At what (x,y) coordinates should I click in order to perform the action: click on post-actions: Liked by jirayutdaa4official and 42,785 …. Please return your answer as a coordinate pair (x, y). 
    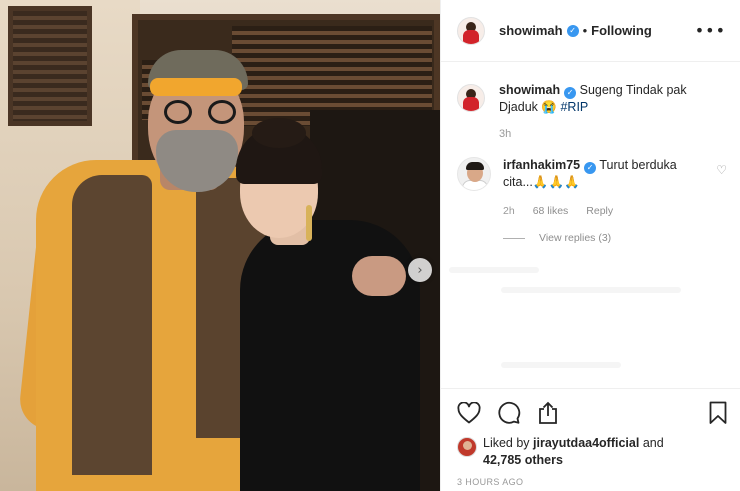
    Looking at the image, I should click on (590, 437).